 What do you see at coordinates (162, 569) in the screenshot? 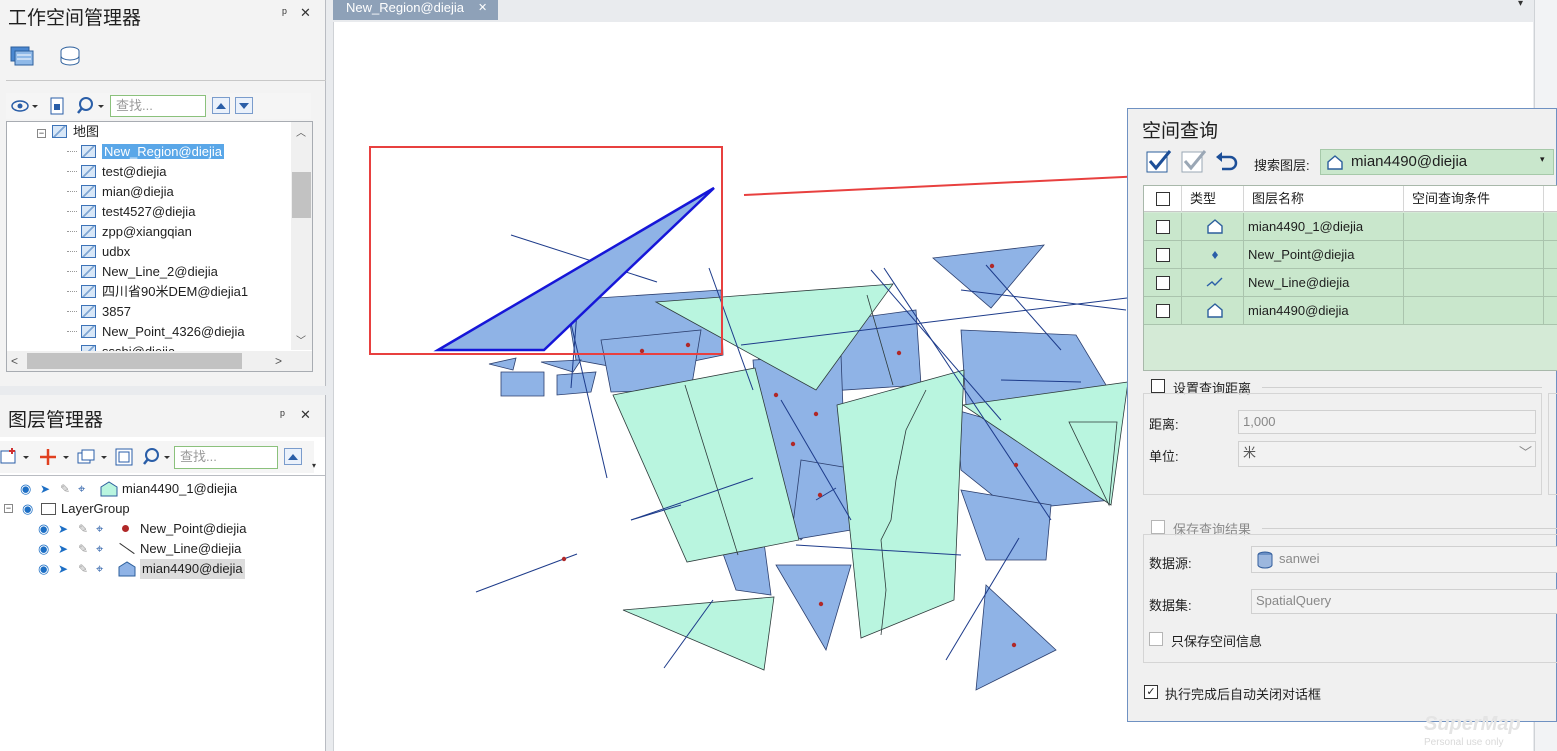
I see `layer-row: ◉ ➤ ✎ ⌖ mian4490@diejia` at bounding box center [162, 569].